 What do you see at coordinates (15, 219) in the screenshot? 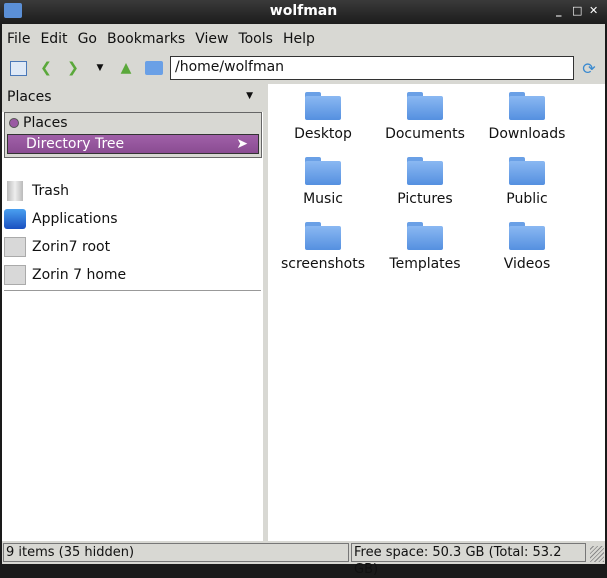
I see `applications-icon` at bounding box center [15, 219].